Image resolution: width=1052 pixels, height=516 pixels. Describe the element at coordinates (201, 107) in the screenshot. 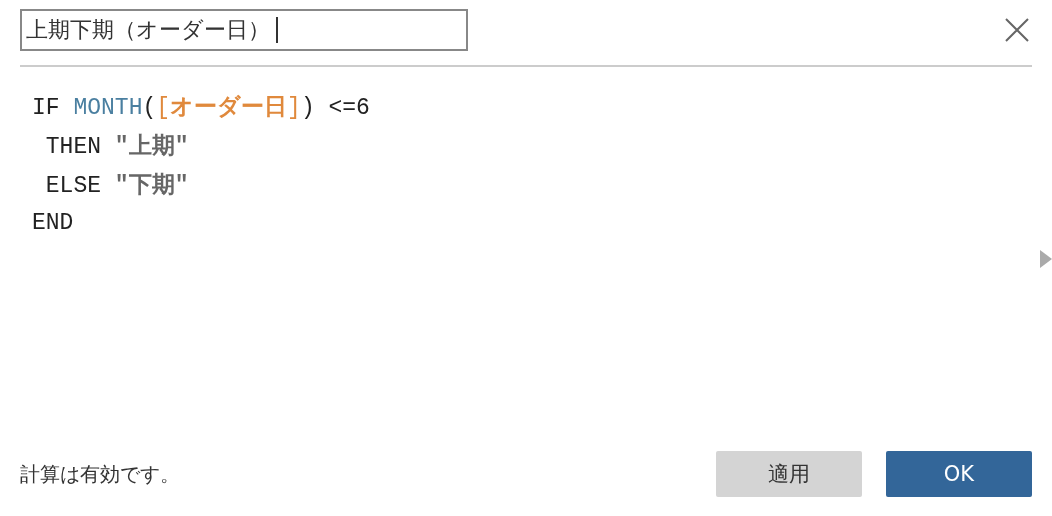

I see `code-line: IF MONTH([オーダー日]) <=6` at that location.